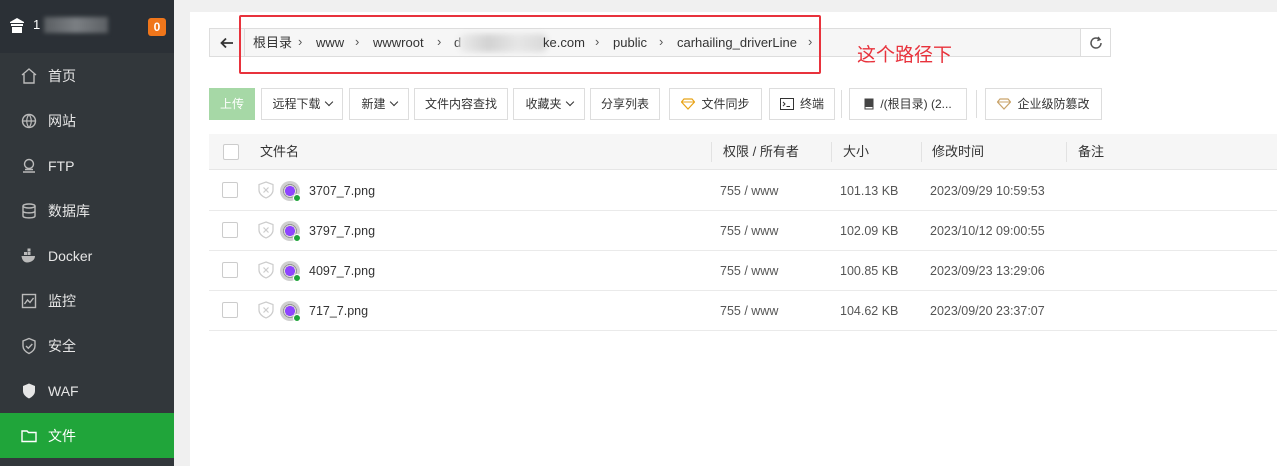  I want to click on sidebar-item-label: 首页, so click(62, 76).